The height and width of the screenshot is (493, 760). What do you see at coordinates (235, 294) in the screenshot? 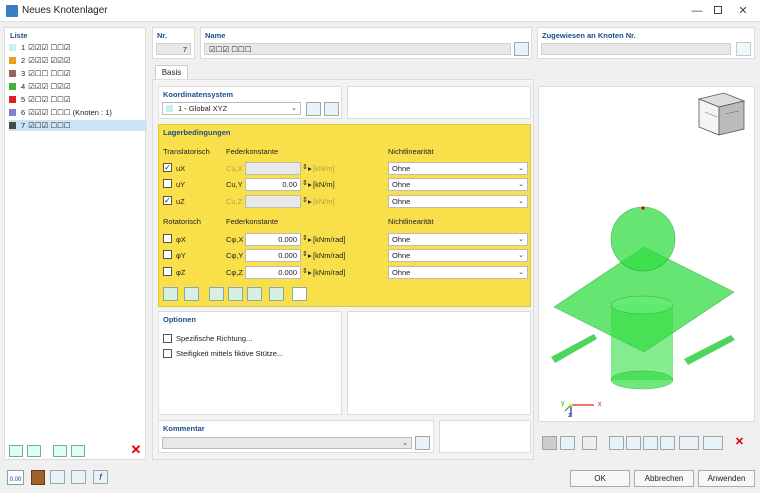
I see `roller-x-icon` at bounding box center [235, 294].